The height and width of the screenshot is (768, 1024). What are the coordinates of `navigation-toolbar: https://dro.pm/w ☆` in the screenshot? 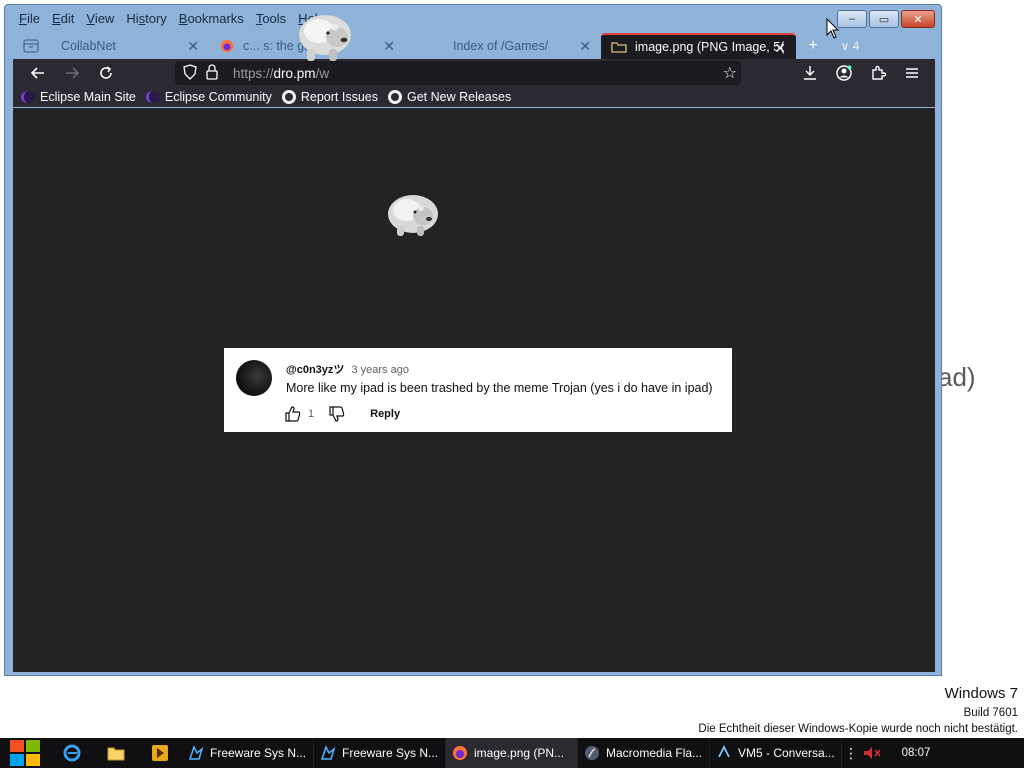 It's located at (474, 73).